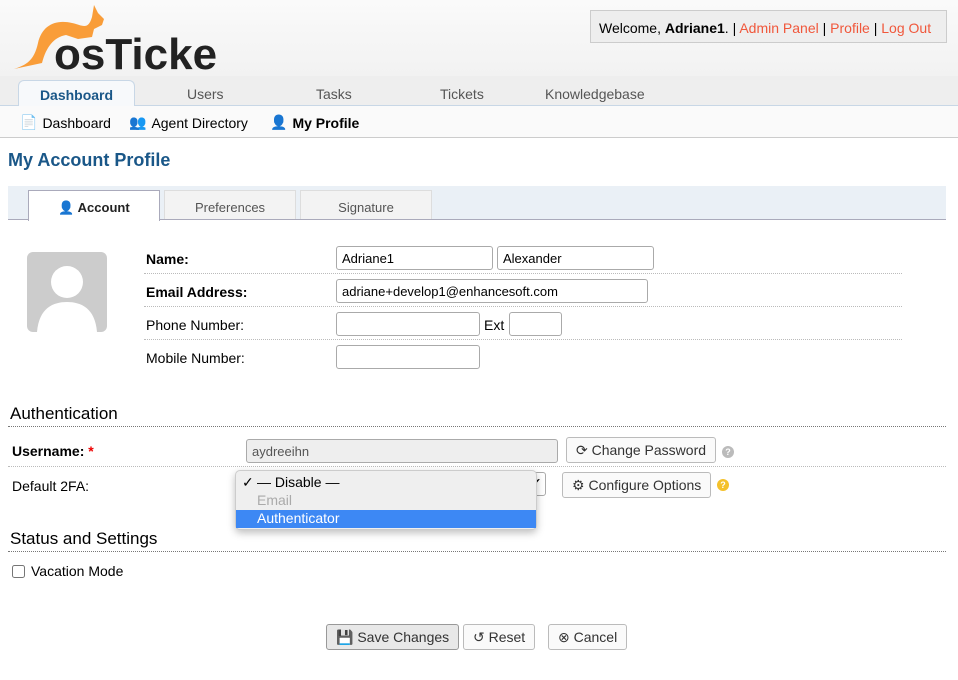 Image resolution: width=958 pixels, height=680 pixels. Describe the element at coordinates (494, 325) in the screenshot. I see `ext-label: Ext` at that location.